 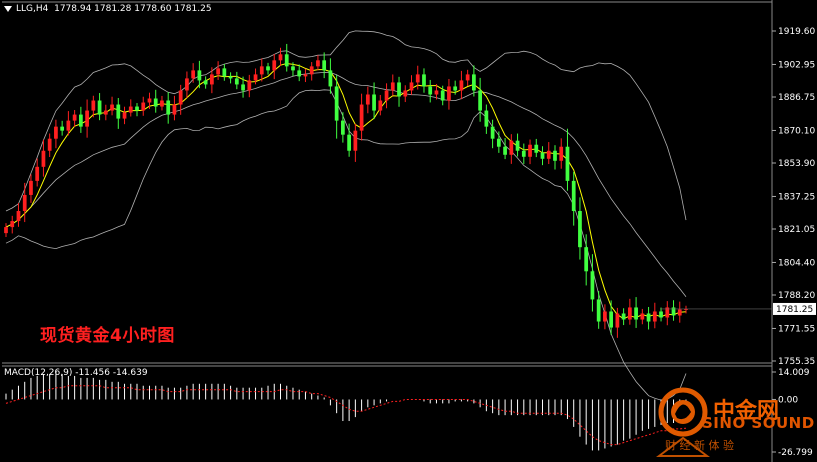 I want to click on price-tick-label: 1771.55, so click(x=796, y=329).